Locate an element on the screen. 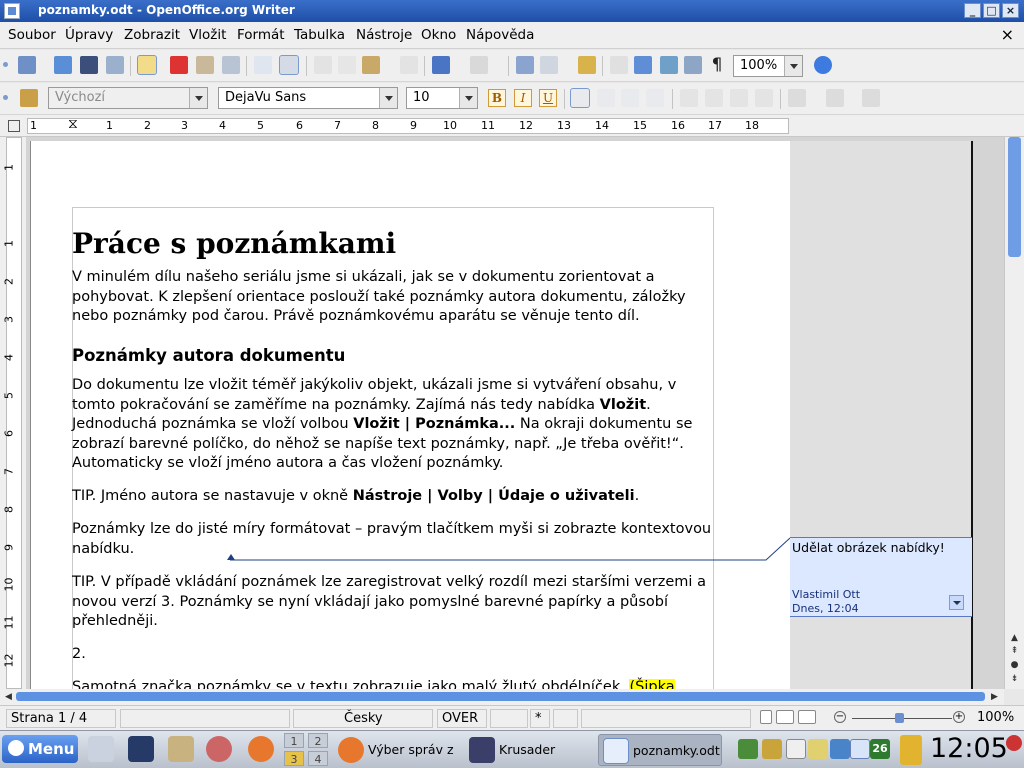  background-color-icon is located at coordinates (871, 98).